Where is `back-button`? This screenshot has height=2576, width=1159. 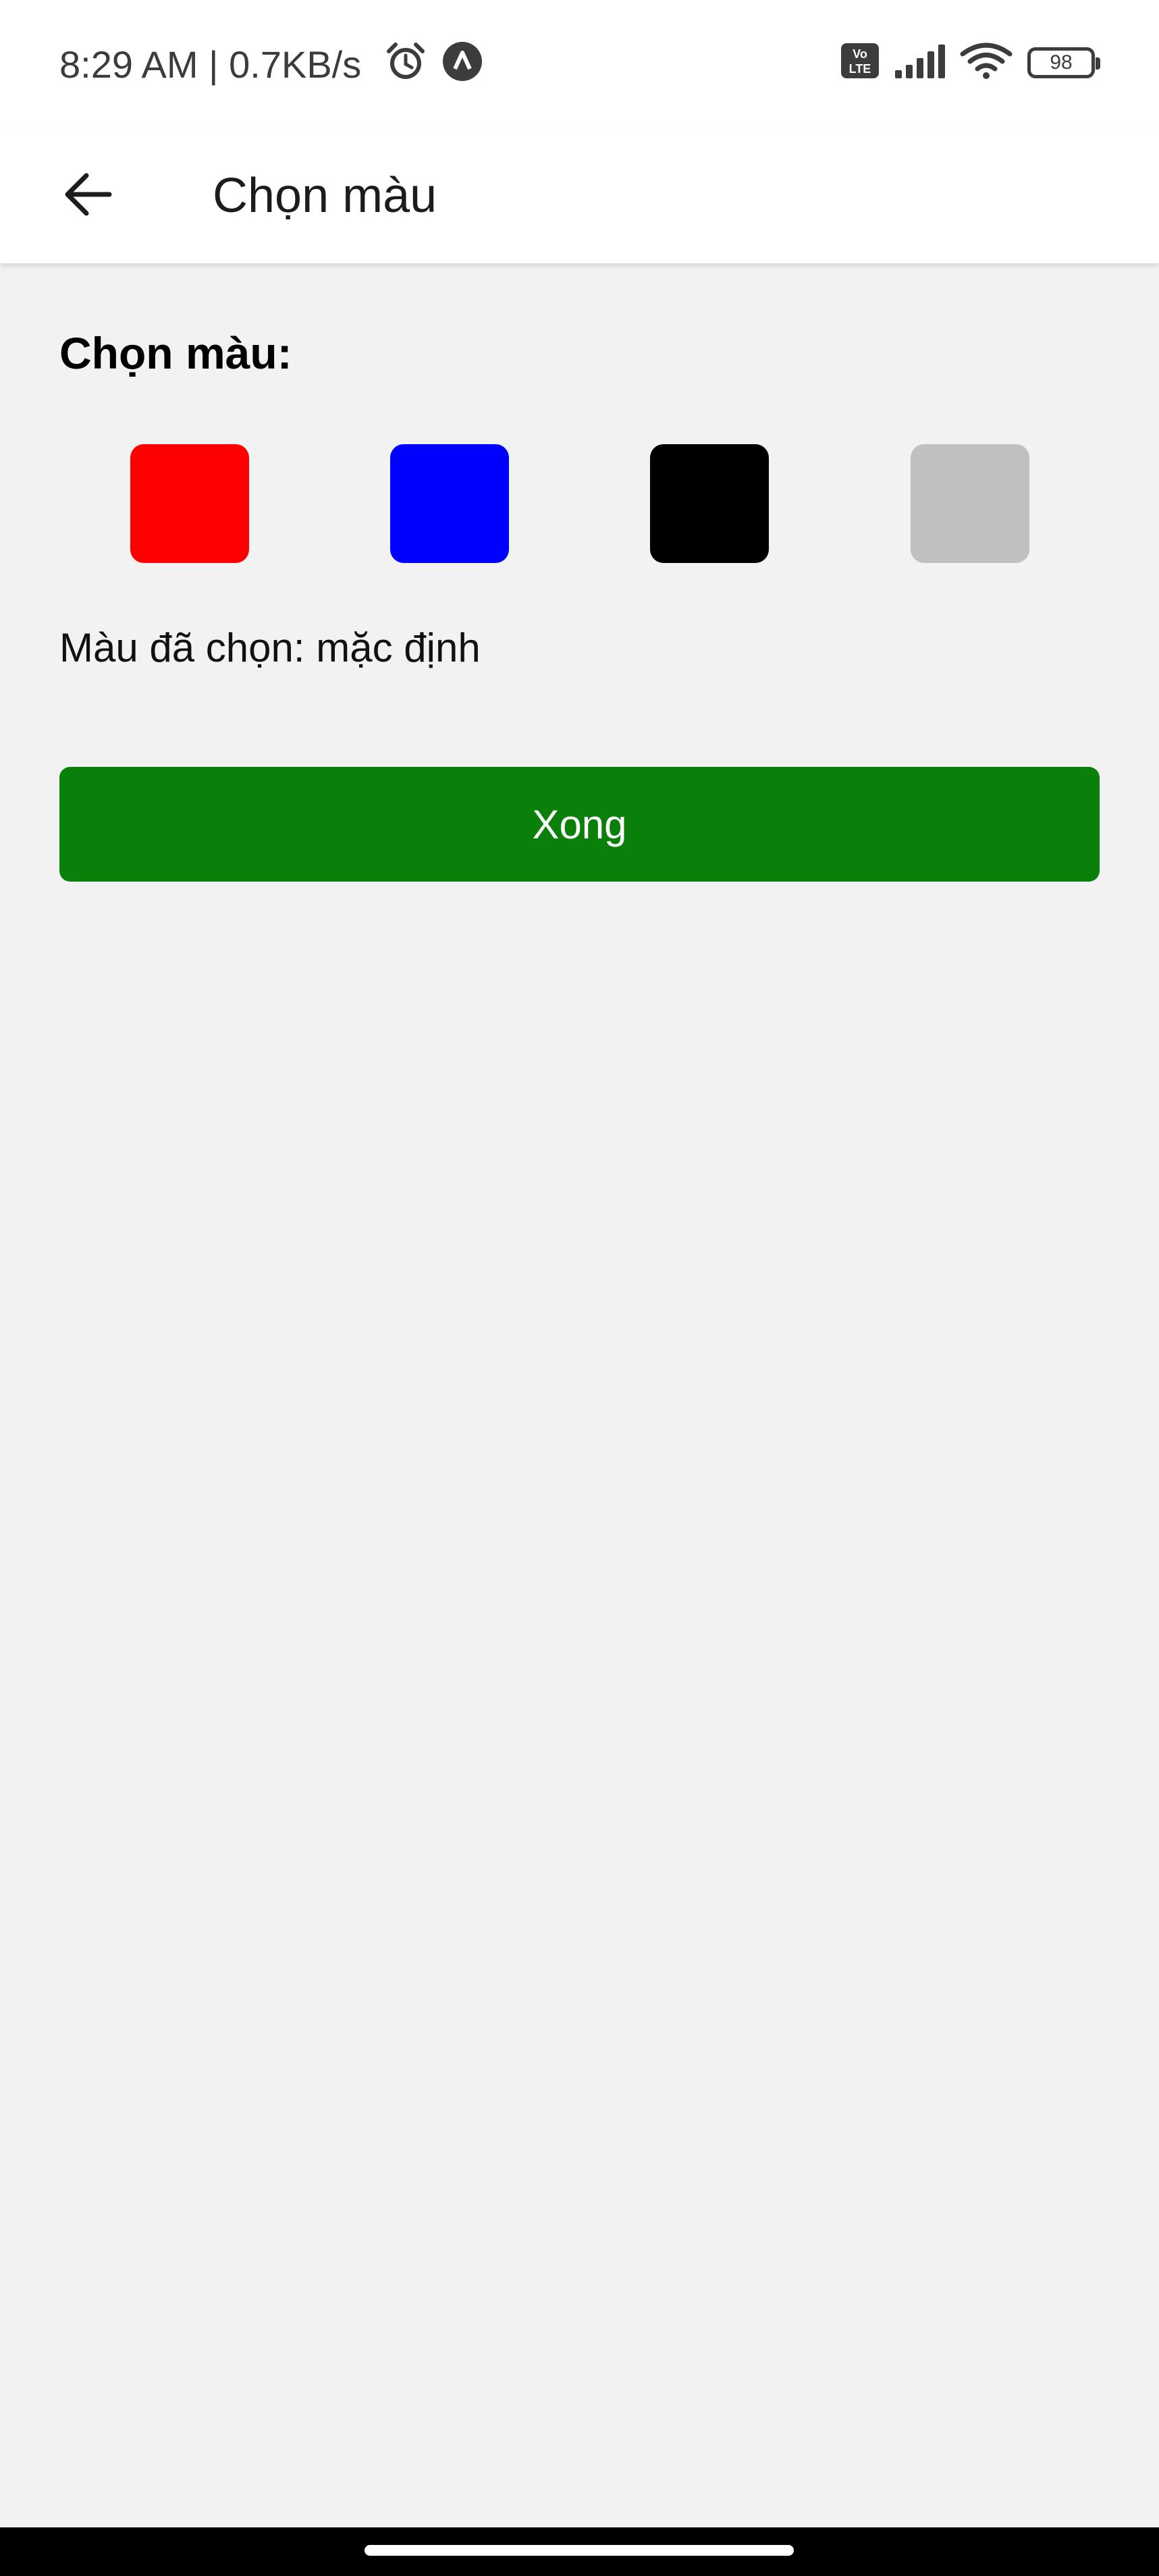 back-button is located at coordinates (87, 196).